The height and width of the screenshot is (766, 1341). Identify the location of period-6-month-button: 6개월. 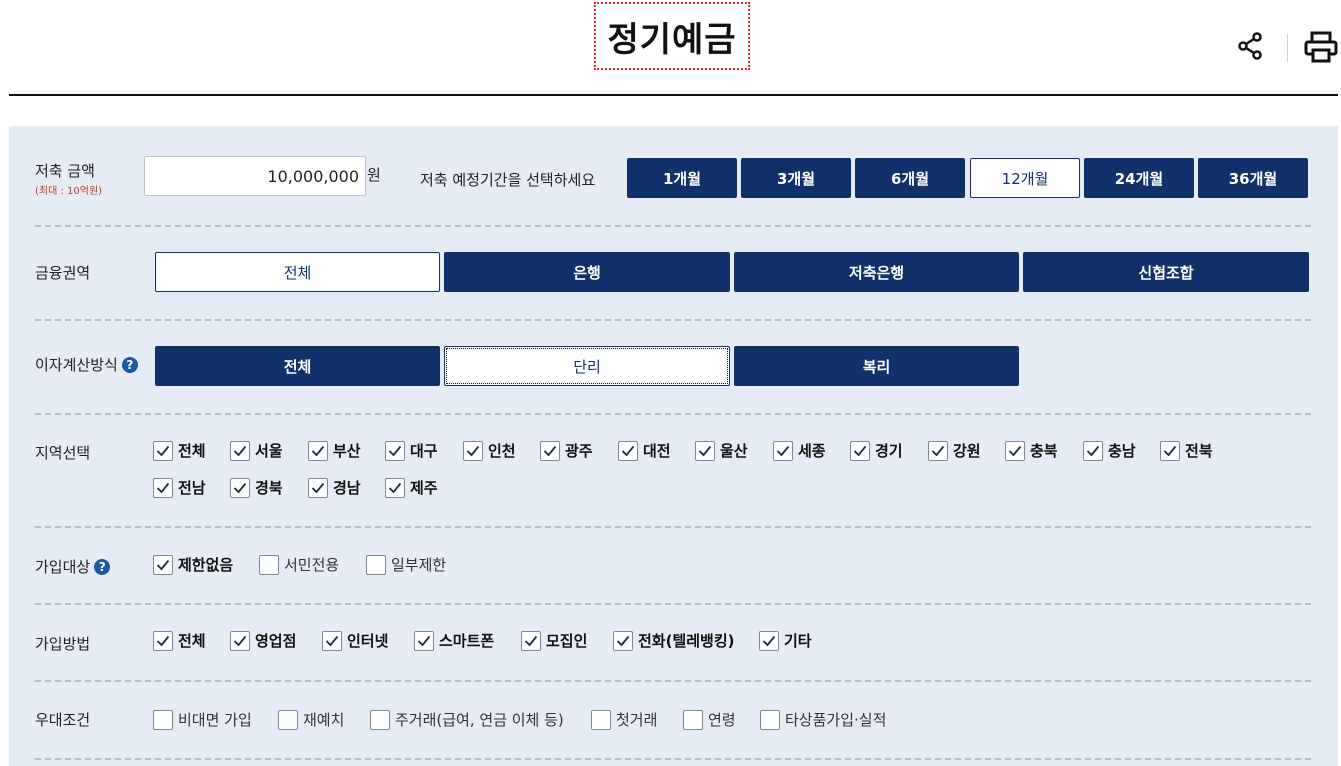
(910, 178).